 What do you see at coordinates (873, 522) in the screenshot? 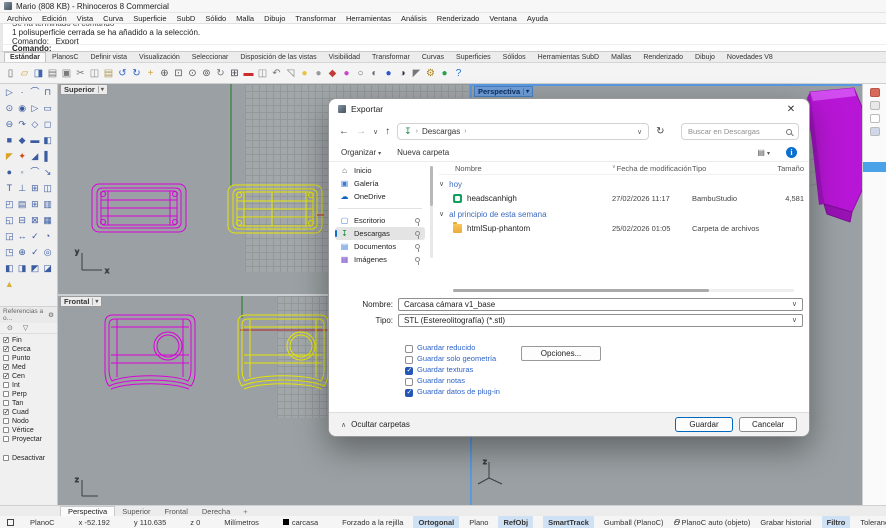
I see `status-item: Tolerancia absoluta: 0.001` at bounding box center [873, 522].